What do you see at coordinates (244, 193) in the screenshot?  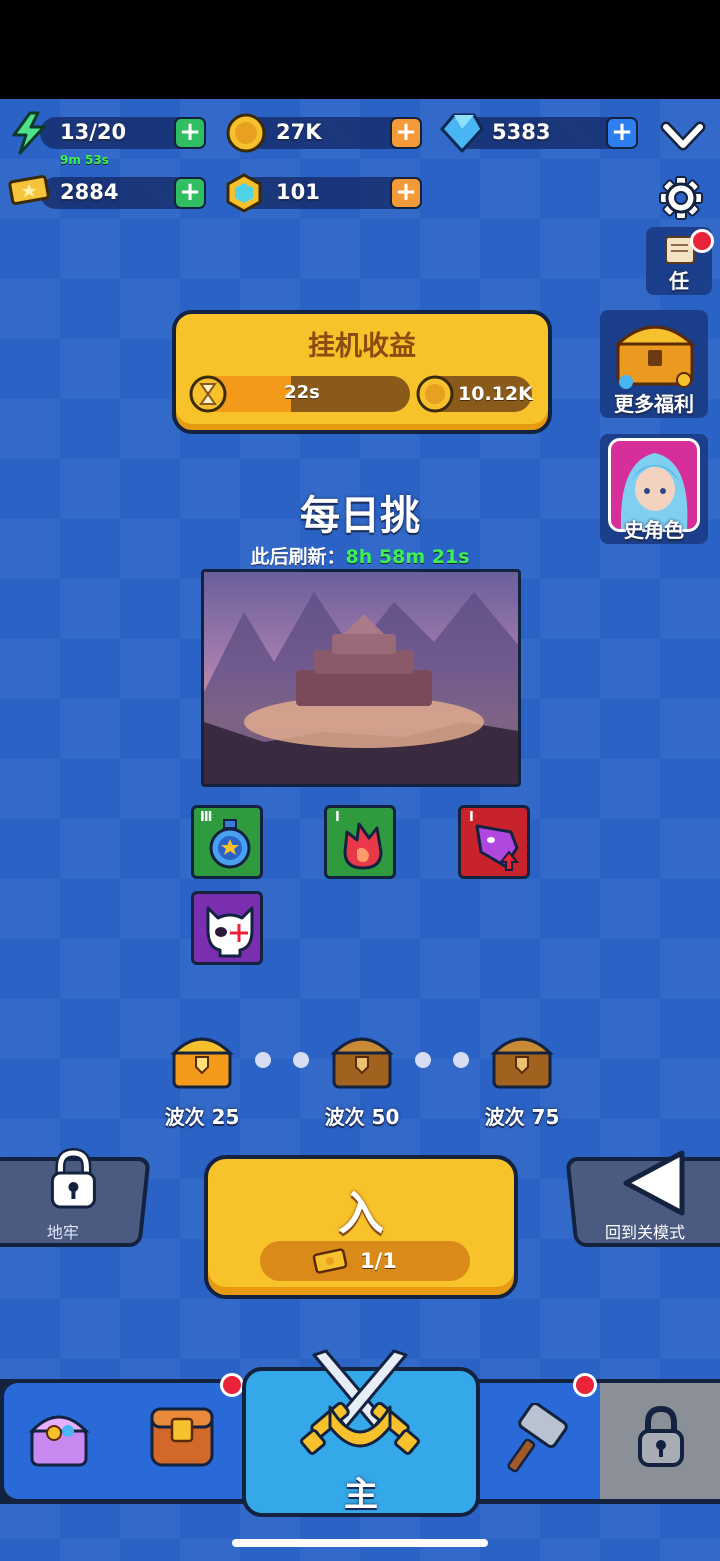 I see `hex-token-icon` at bounding box center [244, 193].